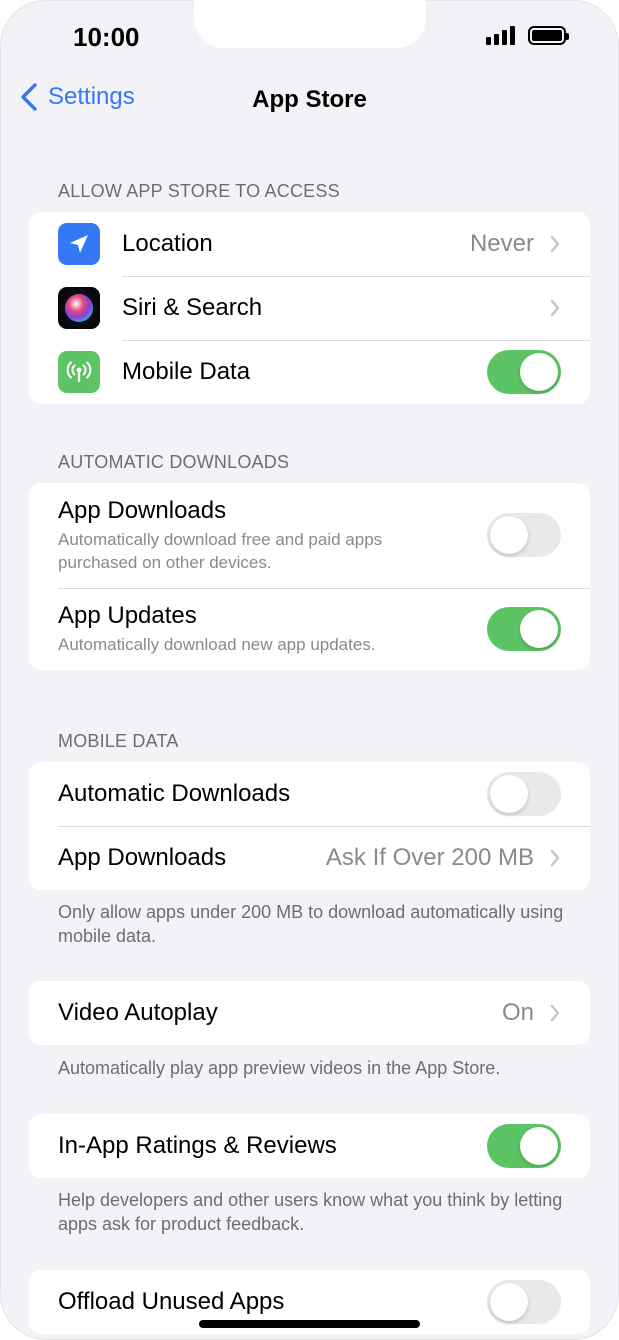  Describe the element at coordinates (524, 535) in the screenshot. I see `app-downloads-toggle` at that location.